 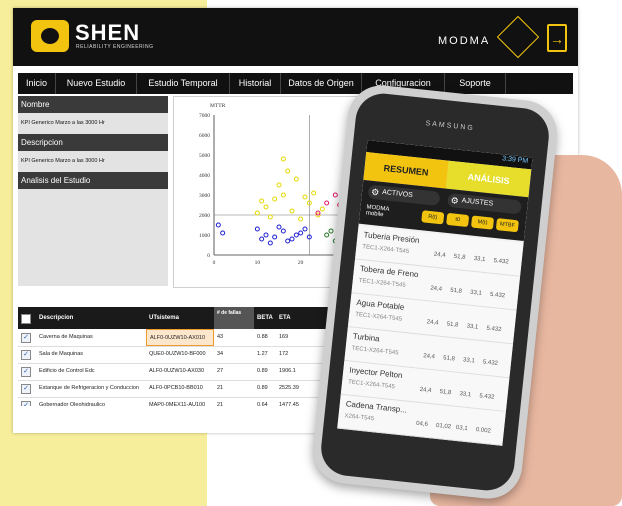 What do you see at coordinates (61, 354) in the screenshot?
I see `cell-descripcion: Sala de Maquinas` at bounding box center [61, 354].